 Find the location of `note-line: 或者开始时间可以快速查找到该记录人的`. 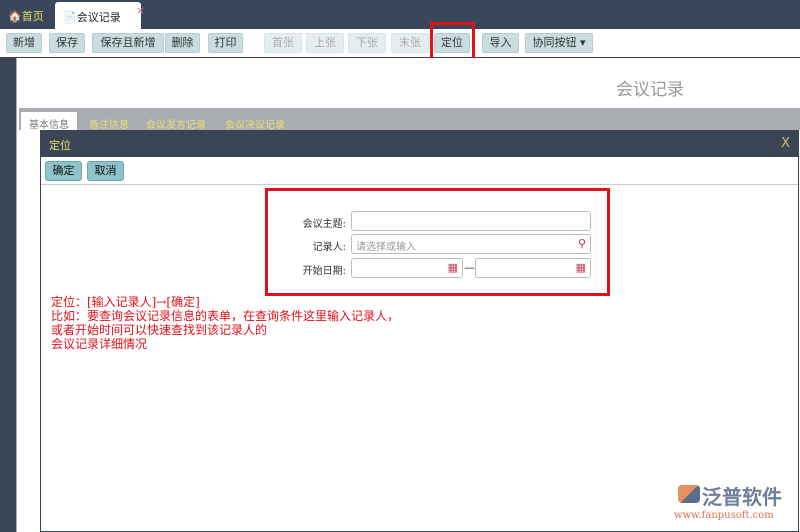

note-line: 或者开始时间可以快速查找到该记录人的 is located at coordinates (159, 330).